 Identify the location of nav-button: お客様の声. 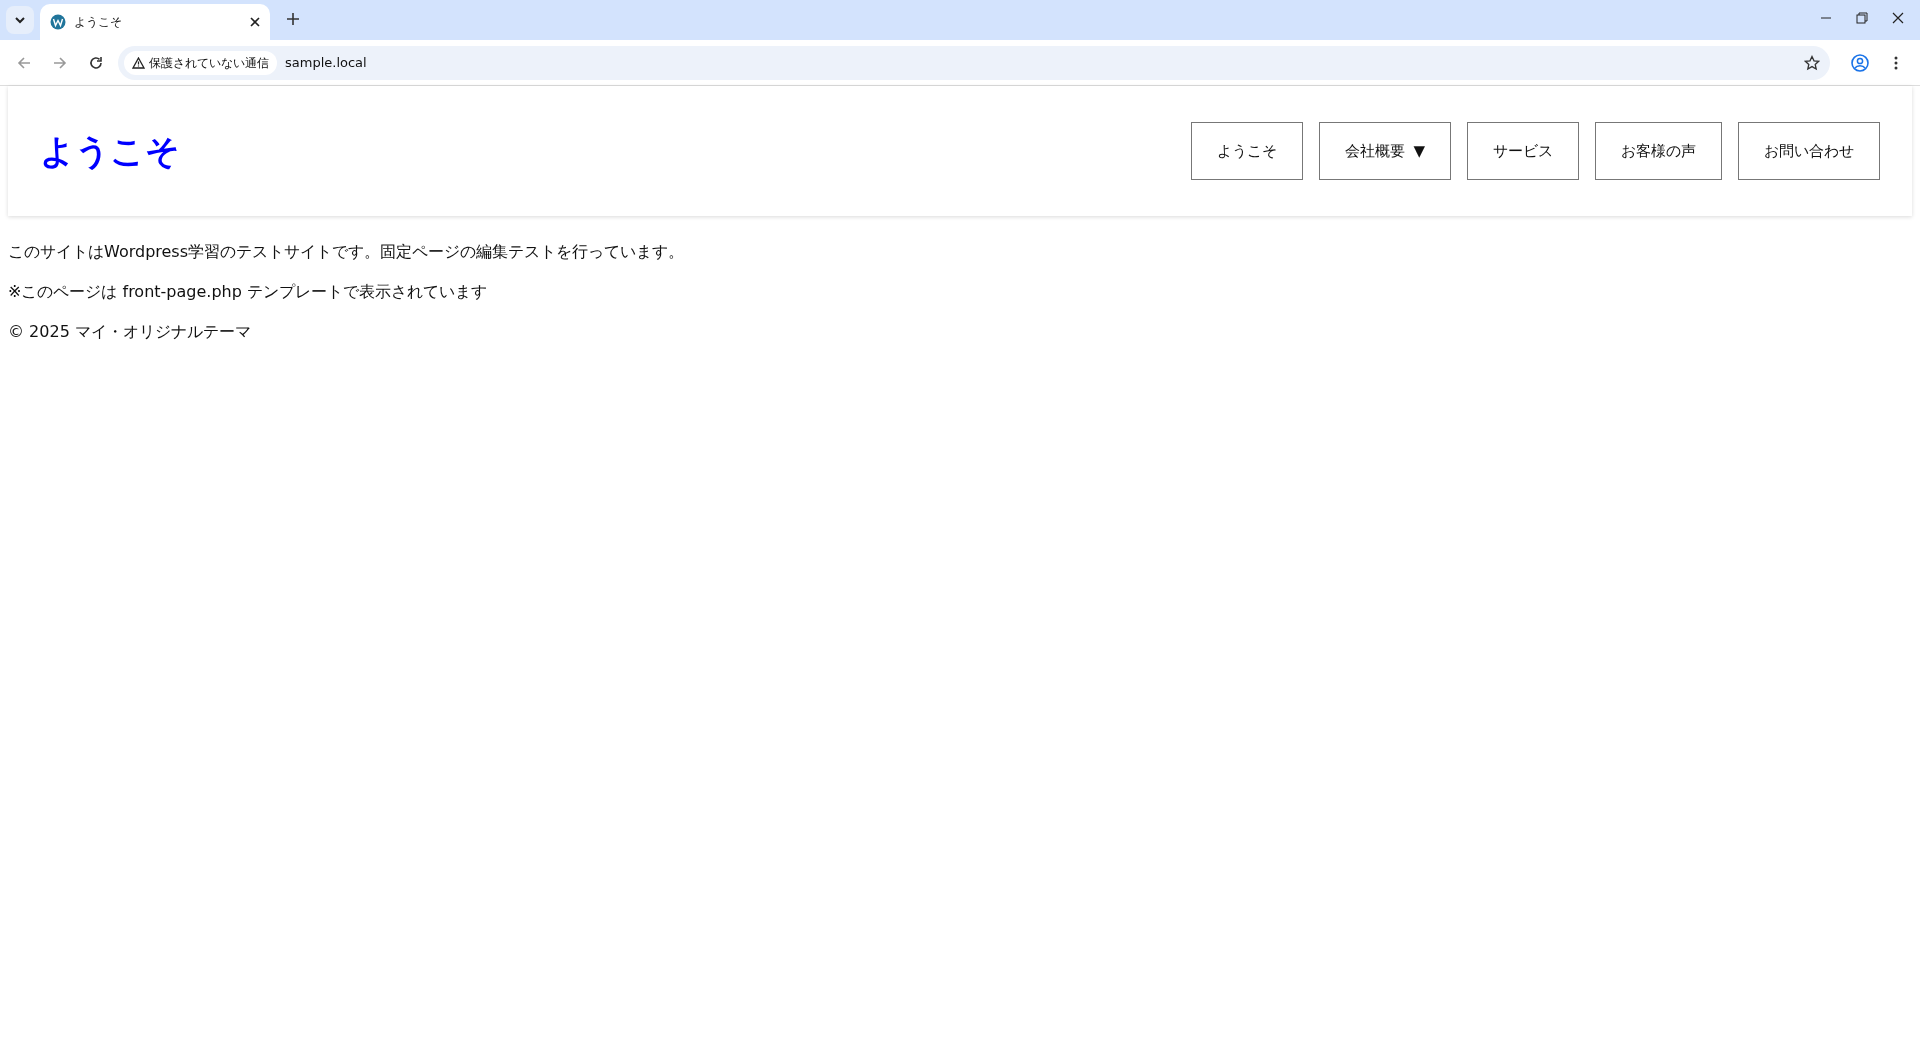
(1658, 151).